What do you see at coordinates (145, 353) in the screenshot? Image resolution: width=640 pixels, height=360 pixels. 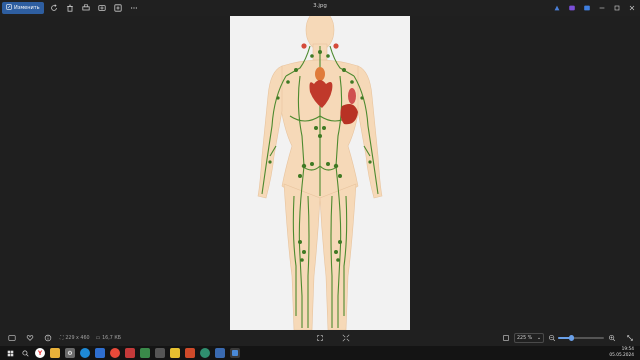 I see `taskbar-photos` at bounding box center [145, 353].